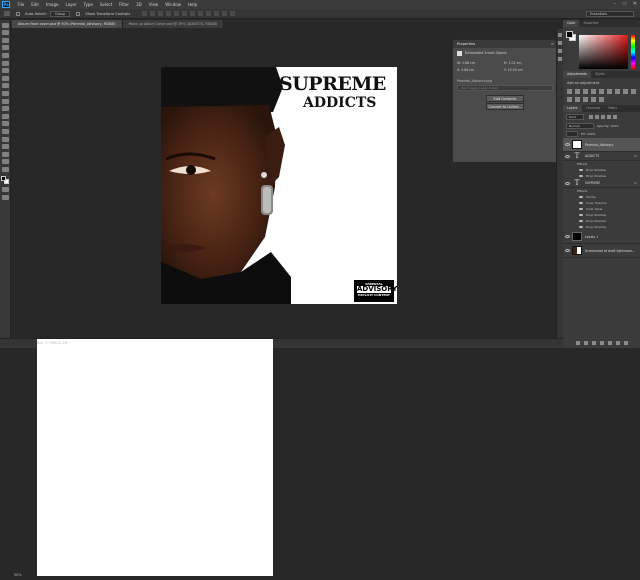 The height and width of the screenshot is (580, 640). I want to click on eraser-tool-icon, so click(5, 101).